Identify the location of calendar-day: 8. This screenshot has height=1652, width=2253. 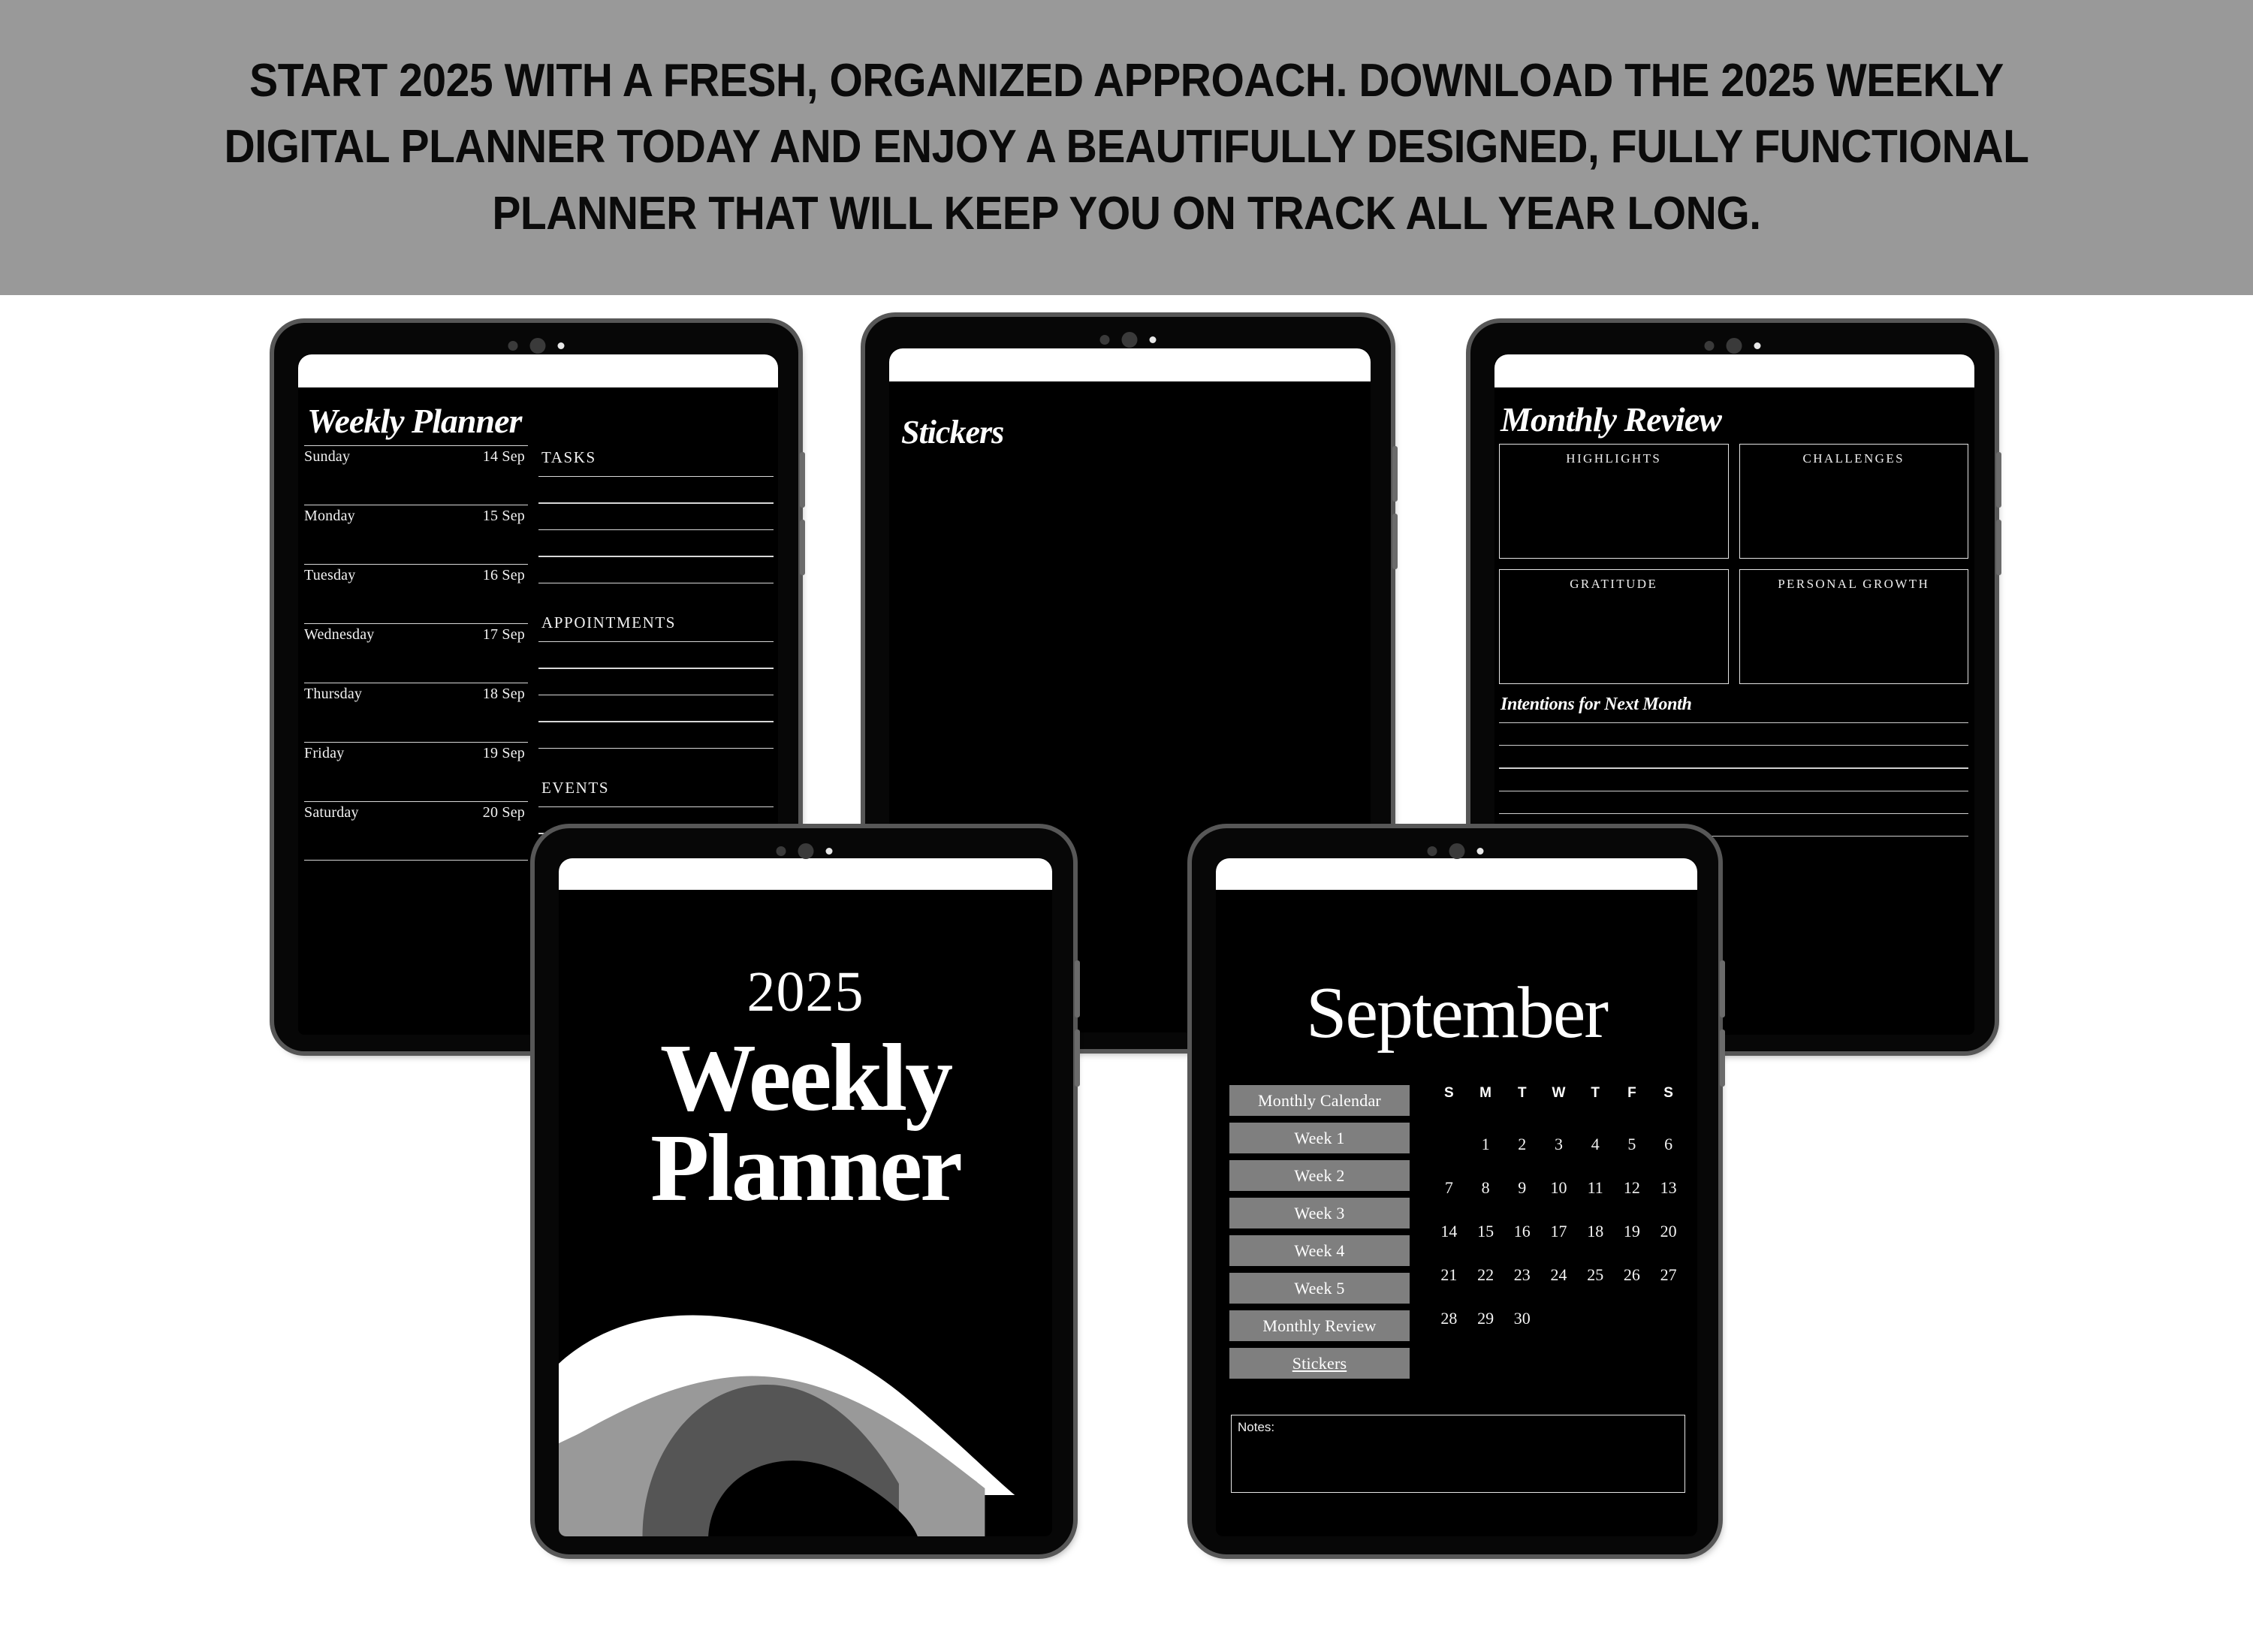
(1485, 1200).